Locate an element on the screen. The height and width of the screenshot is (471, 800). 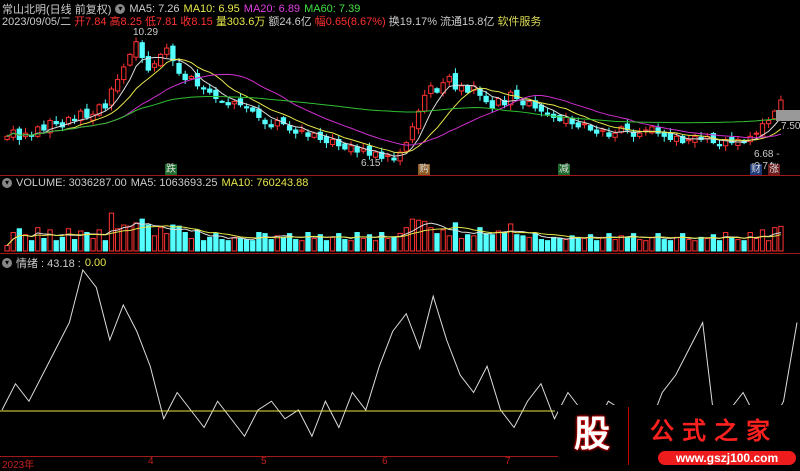
axis-label: 6 is located at coordinates (385, 461).